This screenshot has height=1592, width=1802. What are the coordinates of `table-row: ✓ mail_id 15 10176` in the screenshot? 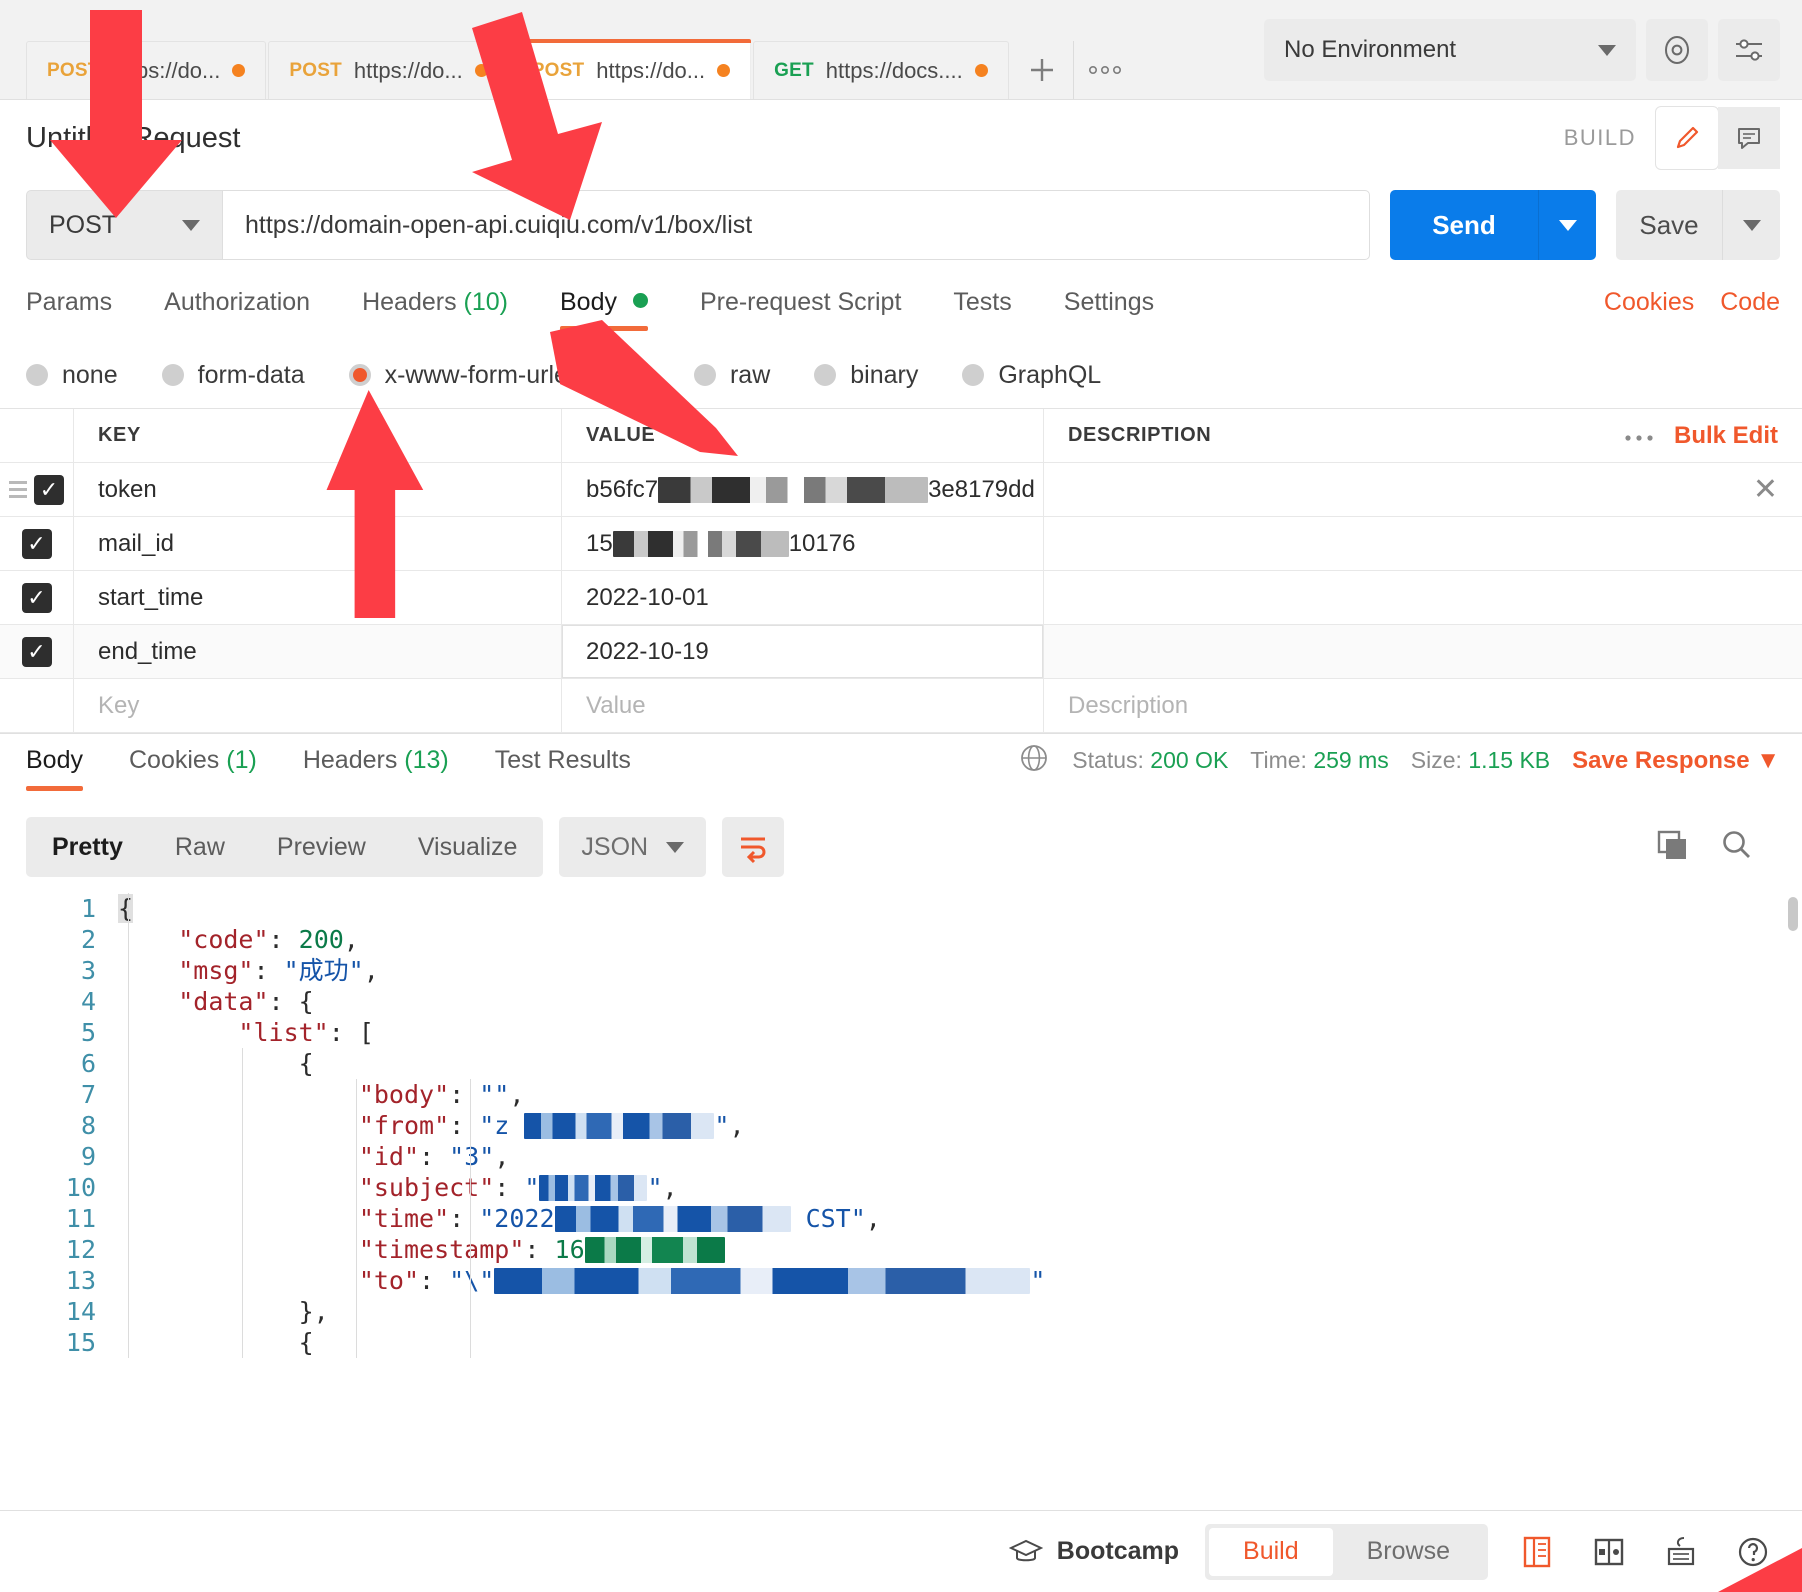 It's located at (901, 544).